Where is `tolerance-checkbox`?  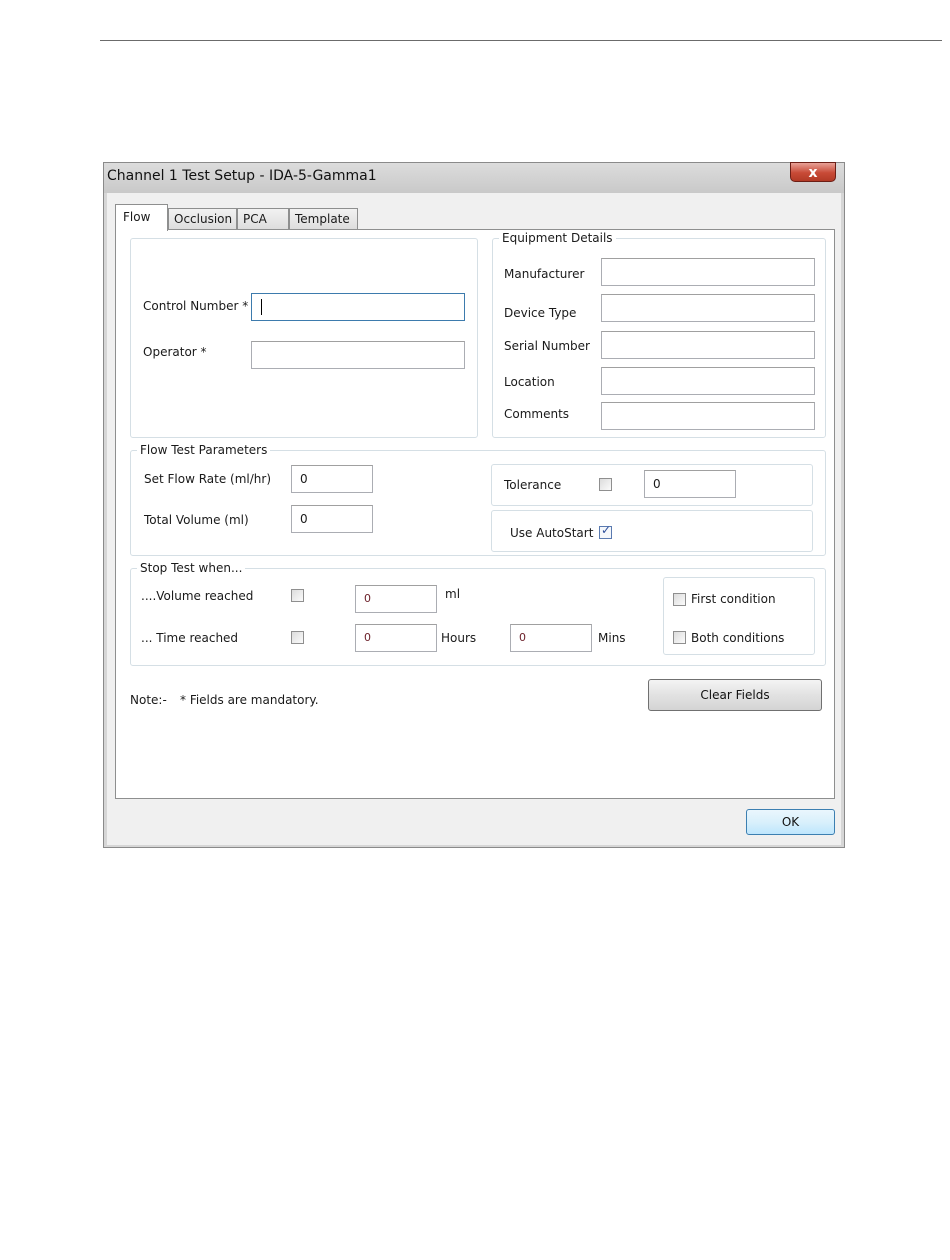
tolerance-checkbox is located at coordinates (605, 484).